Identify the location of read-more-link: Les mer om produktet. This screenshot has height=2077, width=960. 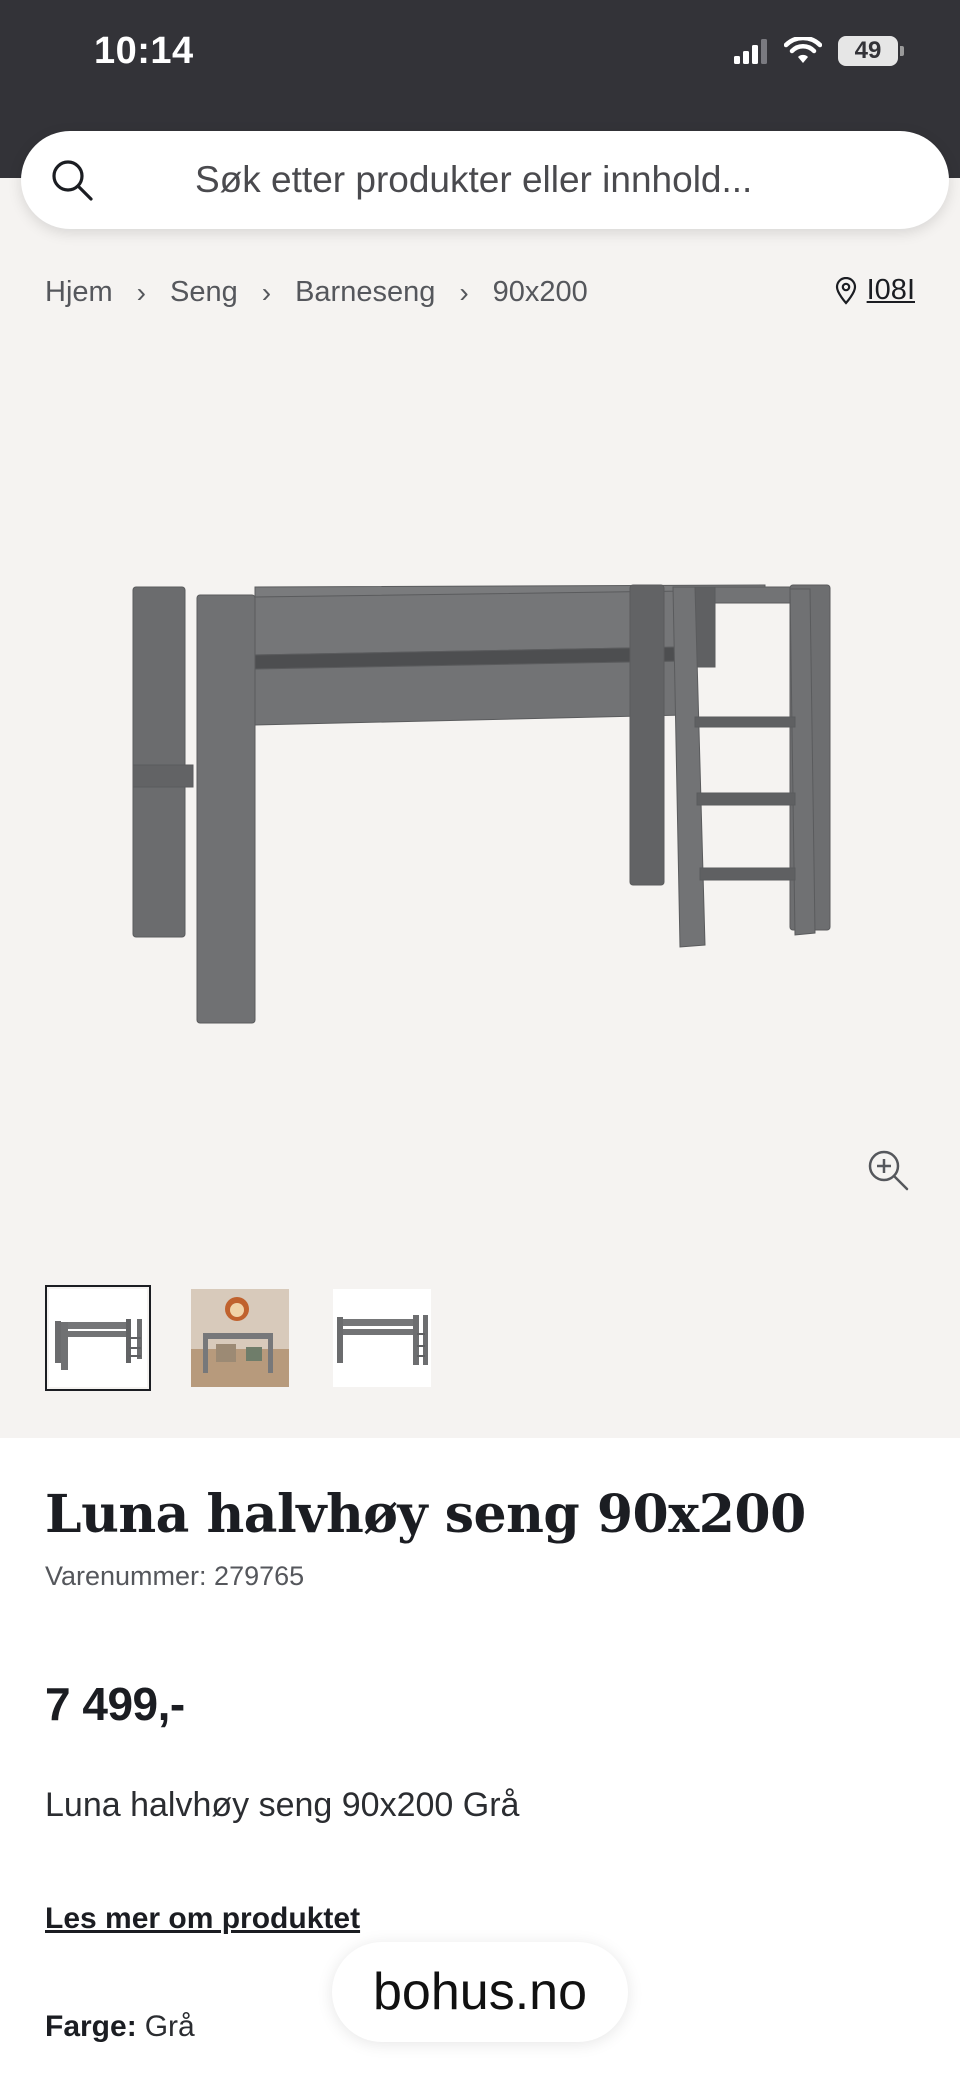
(202, 1919).